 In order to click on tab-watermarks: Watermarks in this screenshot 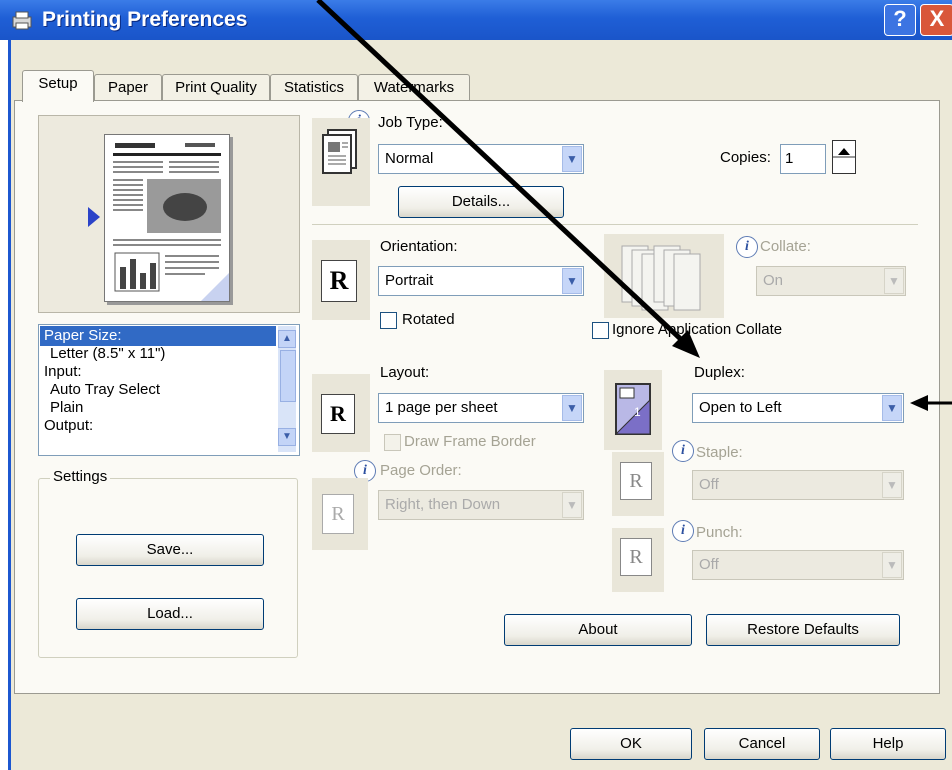, I will do `click(414, 87)`.